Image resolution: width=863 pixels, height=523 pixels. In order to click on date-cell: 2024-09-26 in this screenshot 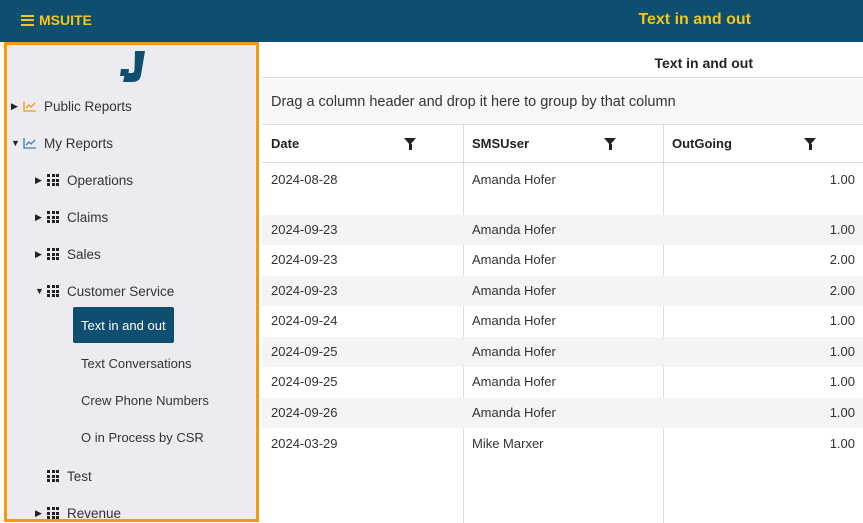, I will do `click(304, 412)`.